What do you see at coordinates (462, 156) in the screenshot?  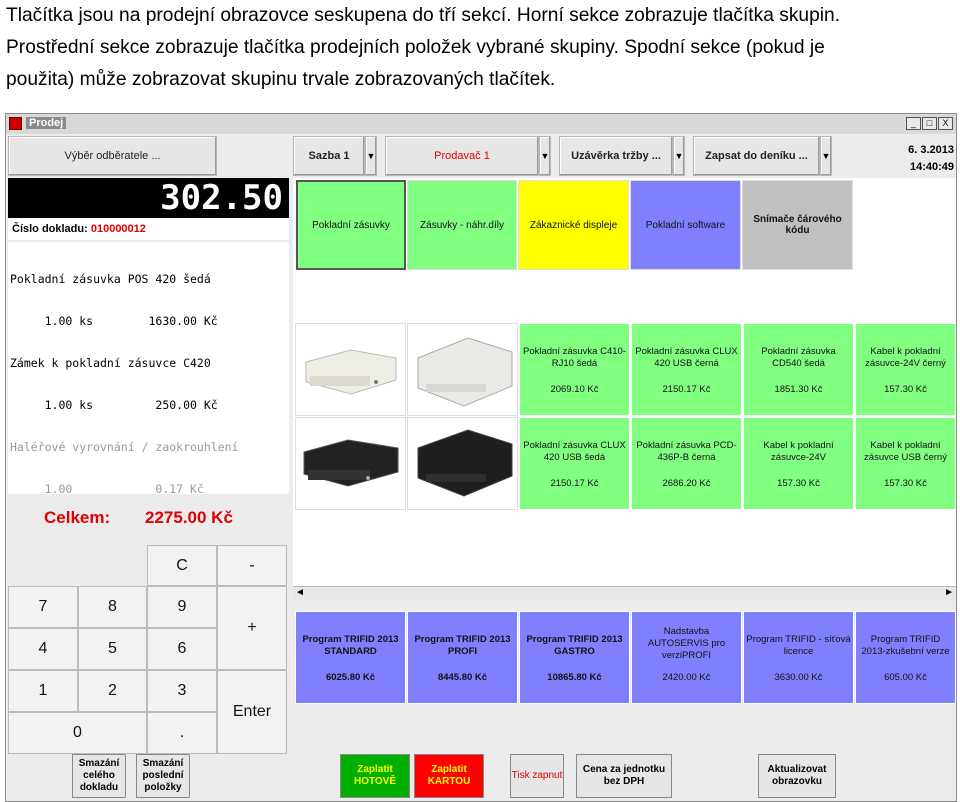 I see `seller-select: Prodavač 1` at bounding box center [462, 156].